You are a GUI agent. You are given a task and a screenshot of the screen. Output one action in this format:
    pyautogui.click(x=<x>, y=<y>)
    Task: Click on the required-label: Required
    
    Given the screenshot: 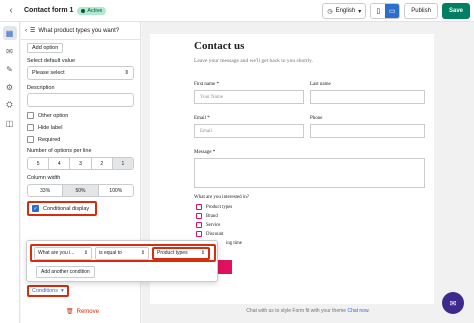 What is the action you would take?
    pyautogui.click(x=49, y=139)
    